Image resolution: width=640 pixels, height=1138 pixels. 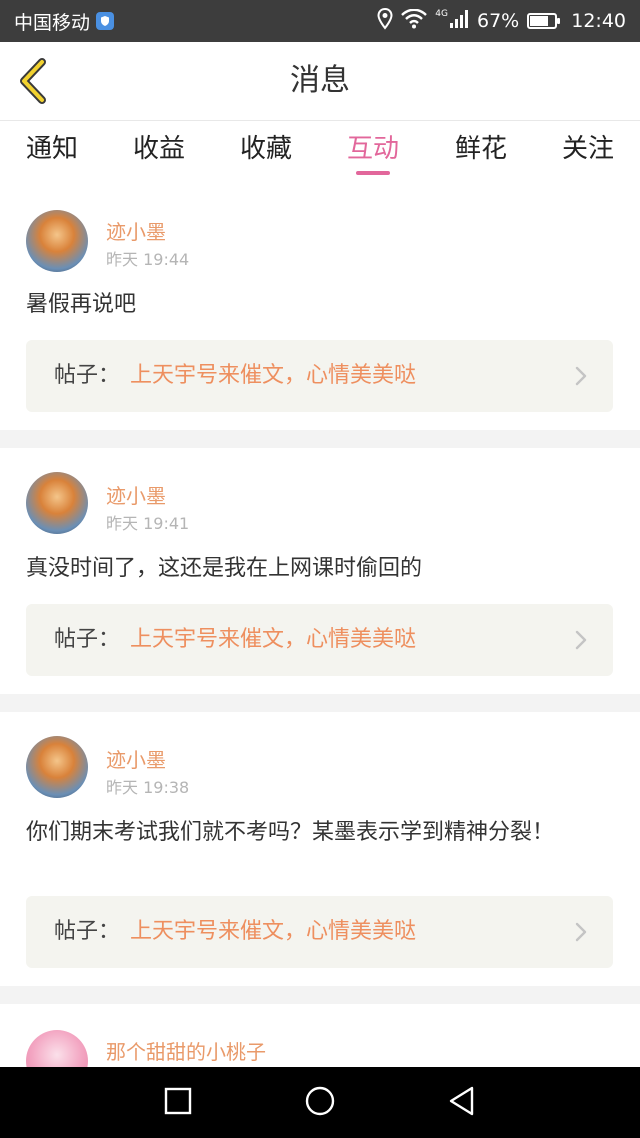 I want to click on location-icon, so click(x=385, y=21).